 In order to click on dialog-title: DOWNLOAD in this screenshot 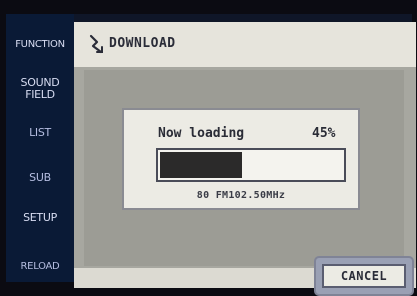, I will do `click(142, 43)`.